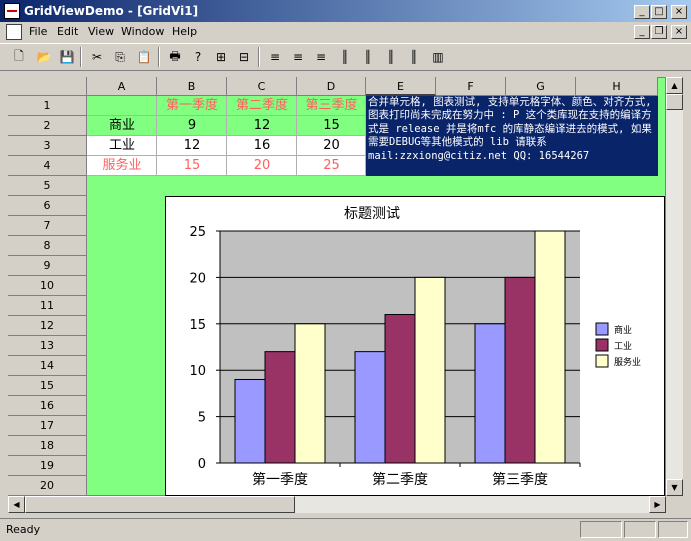 Image resolution: width=691 pixels, height=541 pixels. I want to click on column-header-g: G, so click(541, 86).